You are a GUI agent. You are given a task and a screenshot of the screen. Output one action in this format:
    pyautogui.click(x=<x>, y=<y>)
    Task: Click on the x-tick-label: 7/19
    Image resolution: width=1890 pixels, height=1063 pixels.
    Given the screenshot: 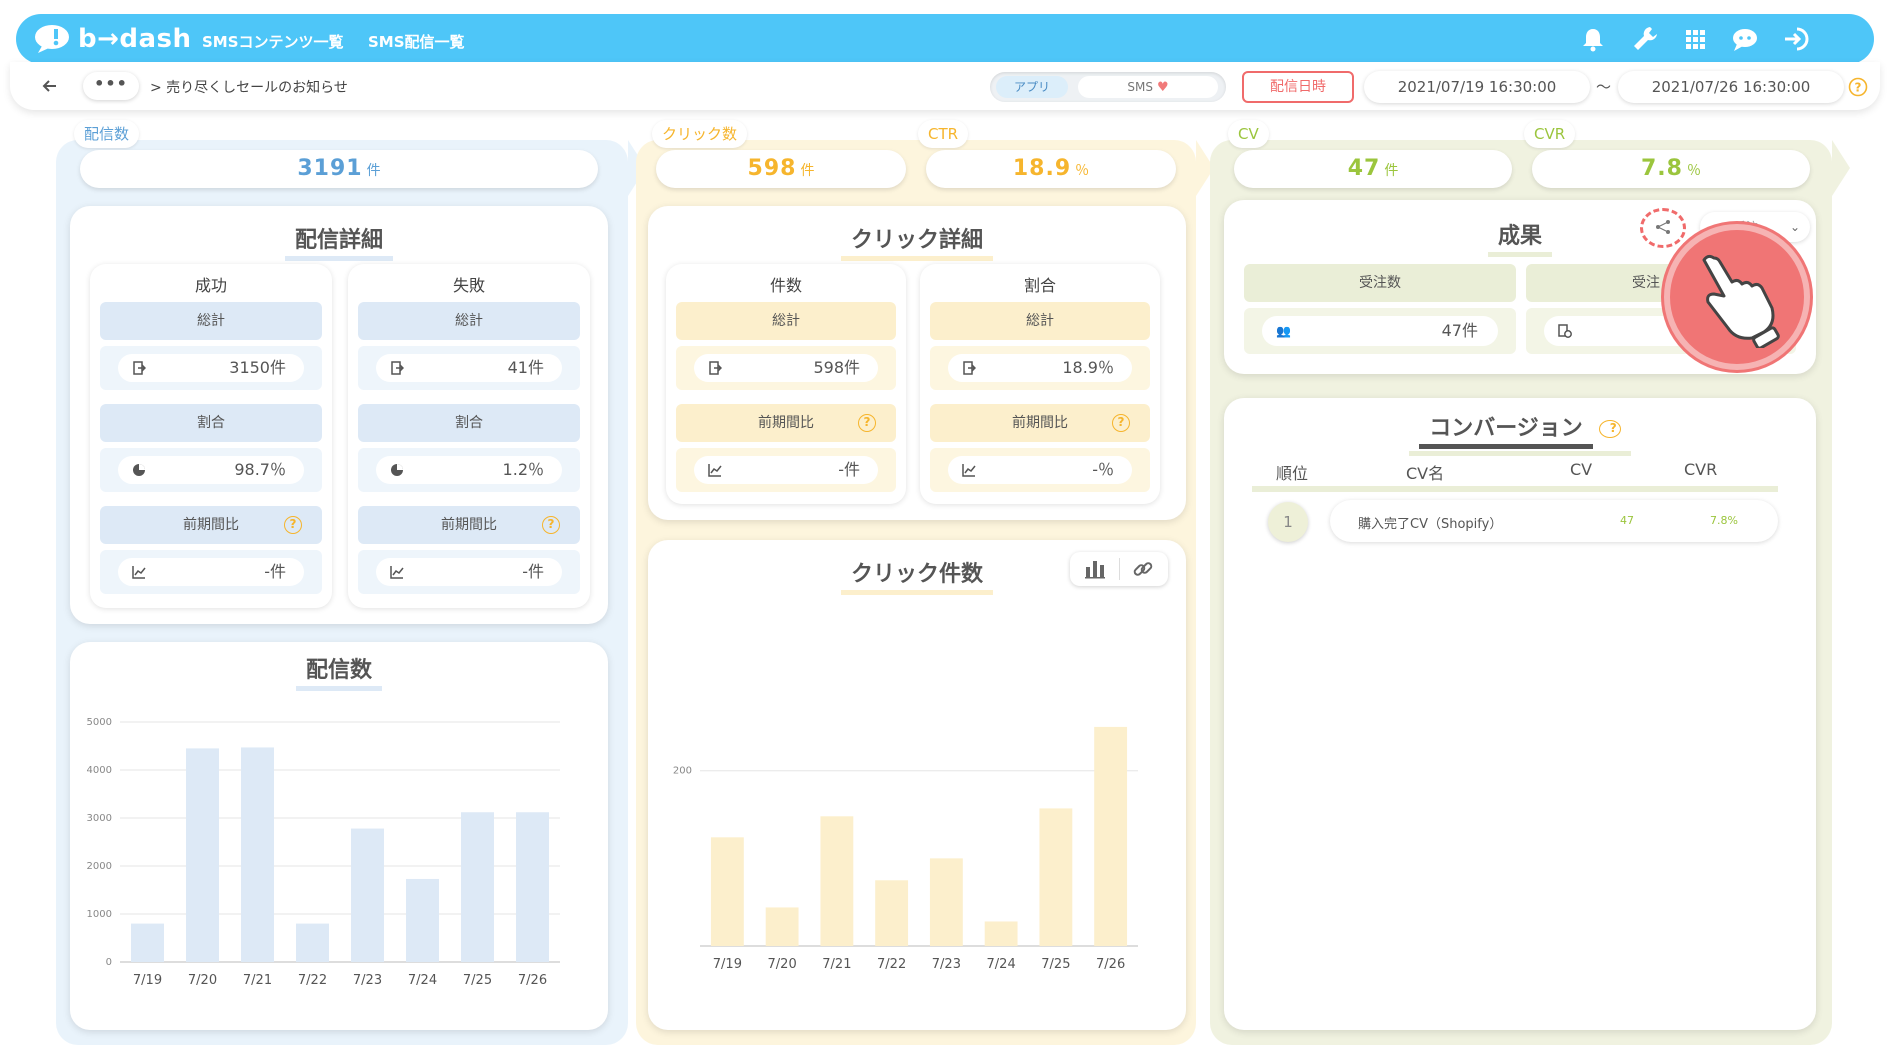 What is the action you would take?
    pyautogui.click(x=727, y=964)
    